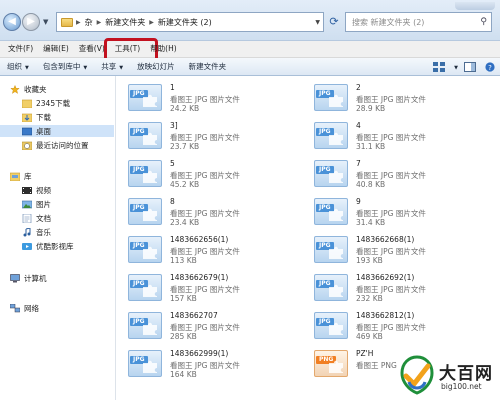  Describe the element at coordinates (57, 218) in the screenshot. I see `nav-documents: 文档` at that location.